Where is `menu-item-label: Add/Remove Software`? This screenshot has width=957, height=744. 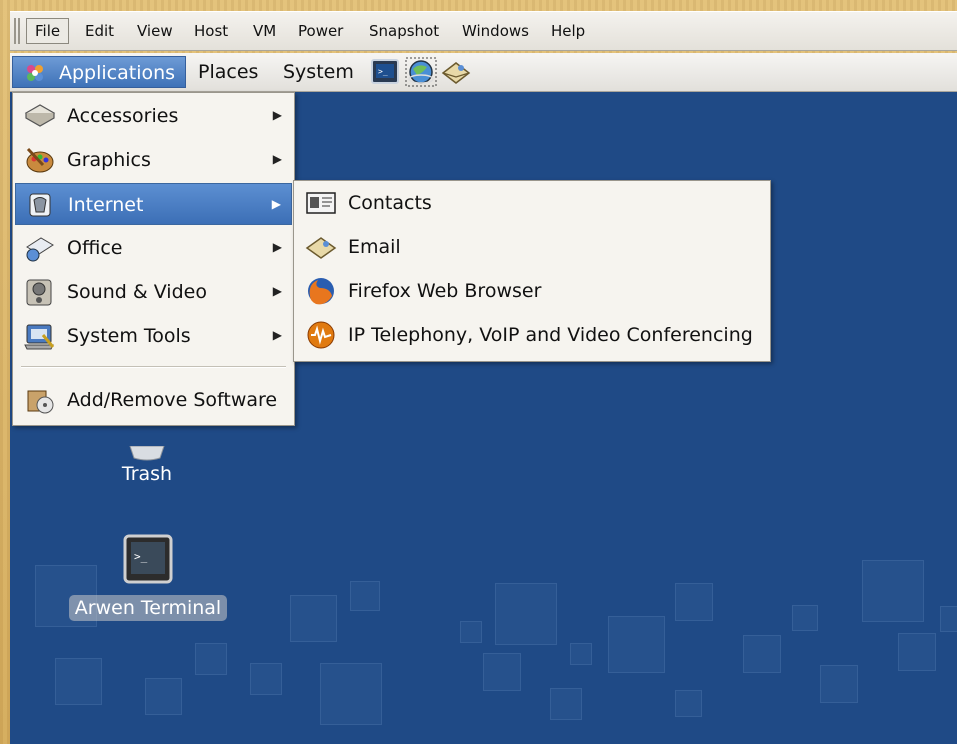 menu-item-label: Add/Remove Software is located at coordinates (172, 400).